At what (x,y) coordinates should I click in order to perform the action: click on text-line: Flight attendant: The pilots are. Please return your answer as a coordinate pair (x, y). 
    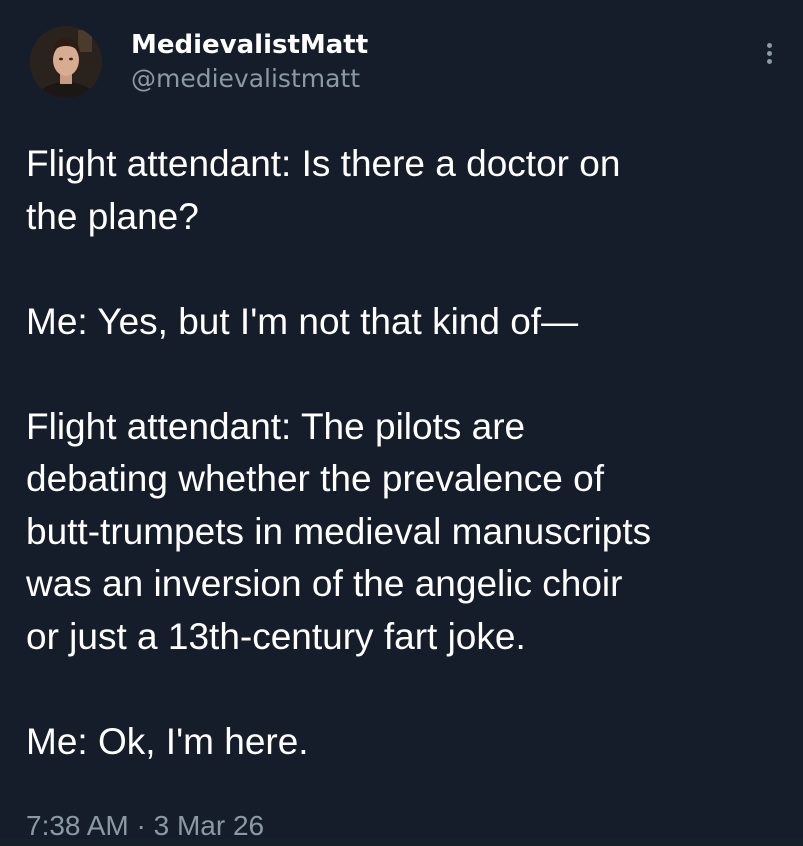
    Looking at the image, I should click on (276, 426).